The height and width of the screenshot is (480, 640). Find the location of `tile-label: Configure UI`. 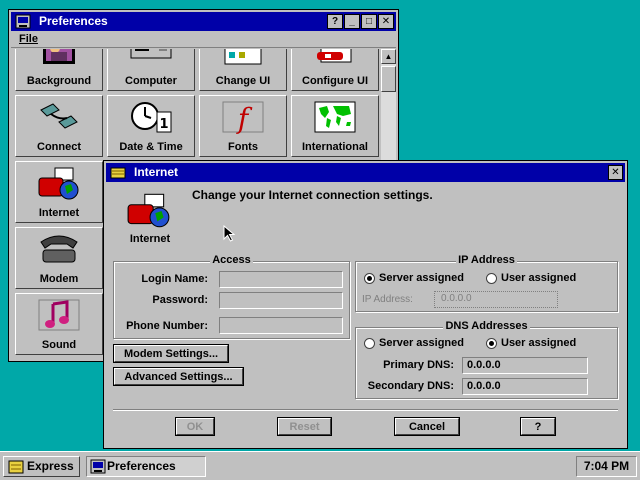

tile-label: Configure UI is located at coordinates (335, 81).